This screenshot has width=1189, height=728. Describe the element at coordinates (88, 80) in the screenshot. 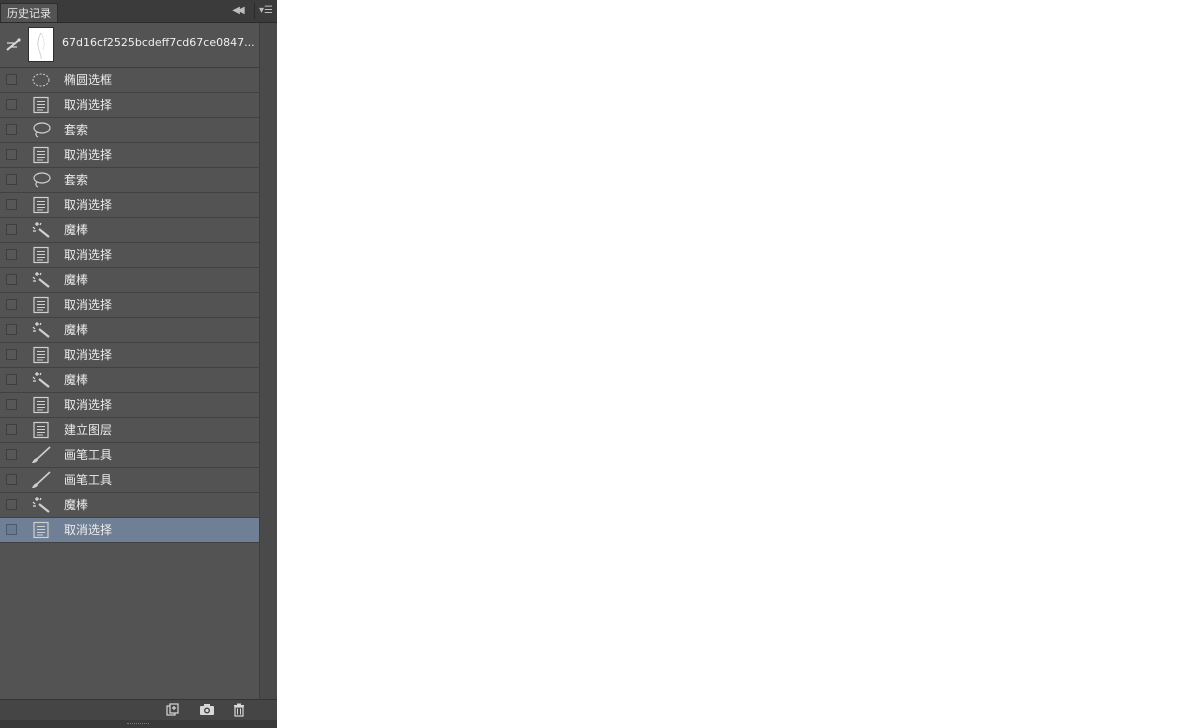

I see `history-state-label: 椭圆选框` at that location.